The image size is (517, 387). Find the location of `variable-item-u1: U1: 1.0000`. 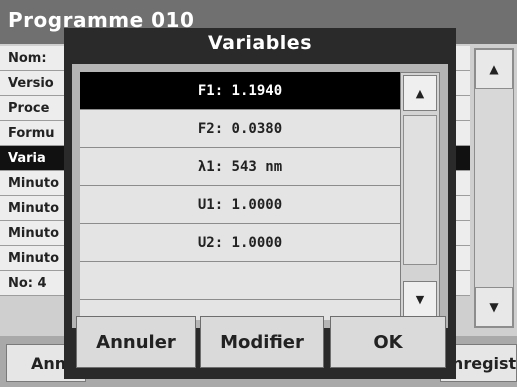

variable-item-u1: U1: 1.0000 is located at coordinates (240, 205).